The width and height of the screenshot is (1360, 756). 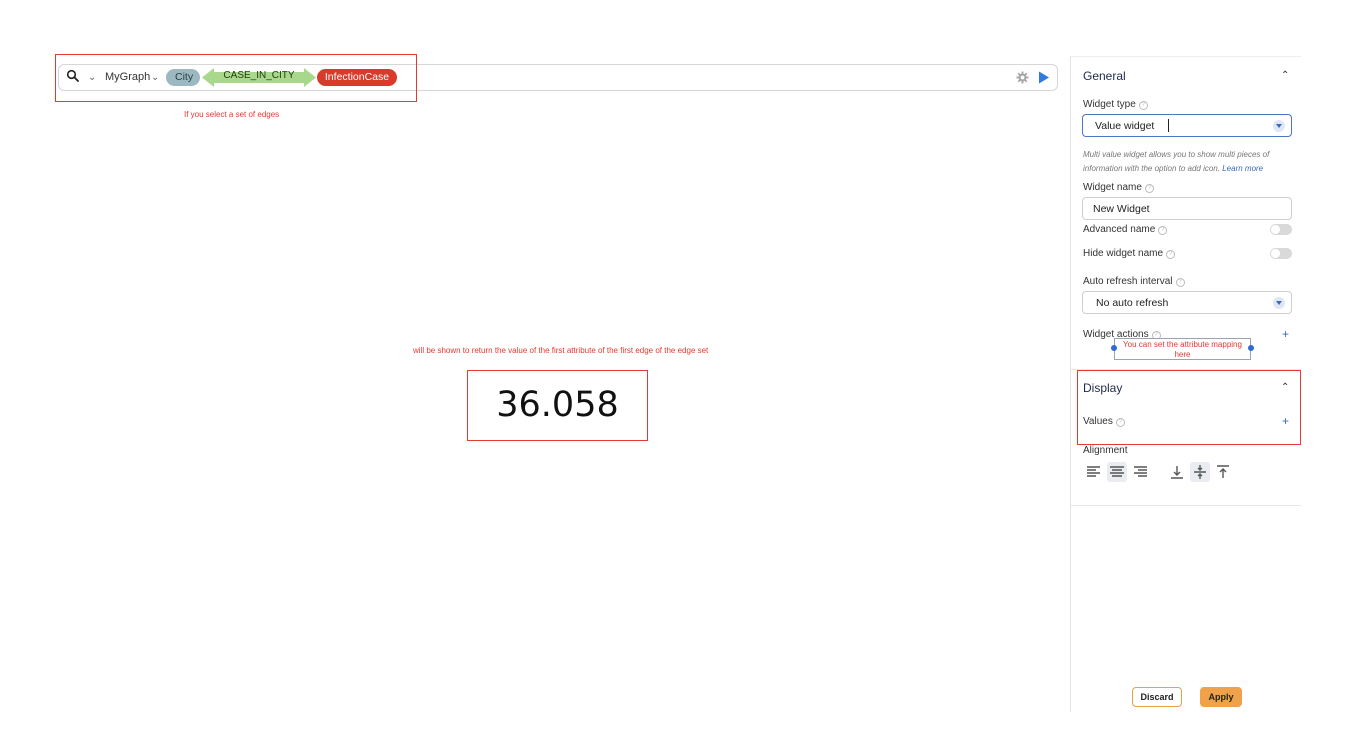 What do you see at coordinates (1281, 253) in the screenshot?
I see `hide-widget-name-toggle` at bounding box center [1281, 253].